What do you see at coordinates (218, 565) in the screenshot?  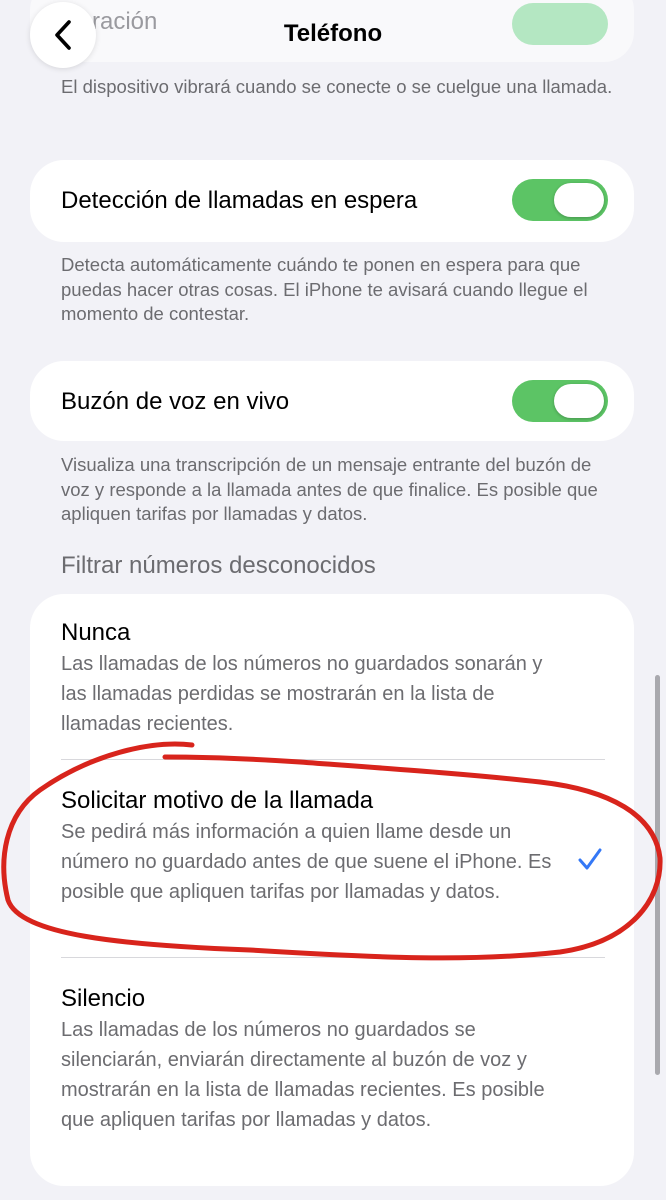 I see `screen-unknown-header: Filtrar números desconocidos` at bounding box center [218, 565].